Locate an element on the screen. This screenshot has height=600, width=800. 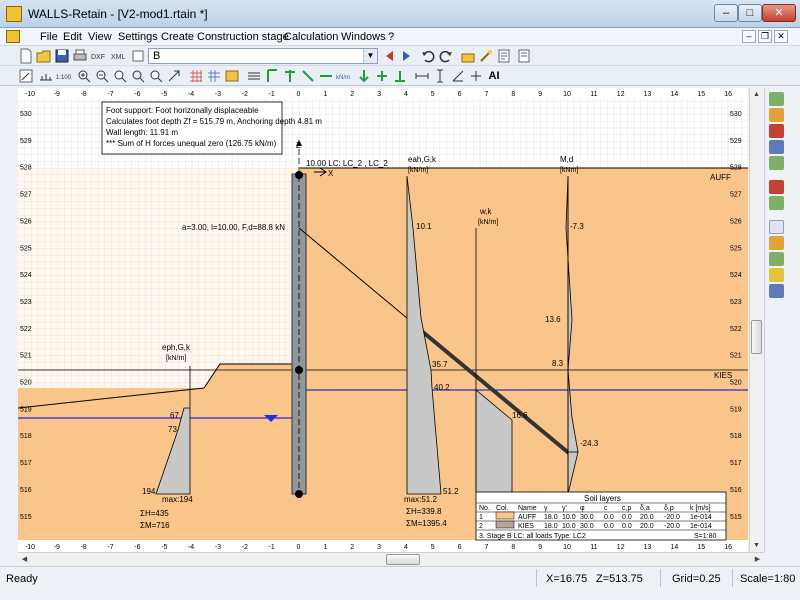
chart-red-icon is located at coordinates (776, 131).